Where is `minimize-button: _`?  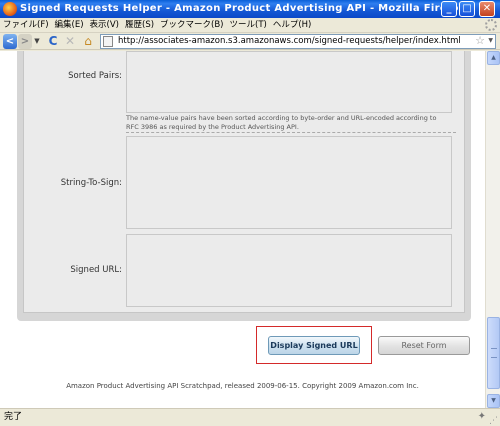 minimize-button: _ is located at coordinates (449, 9).